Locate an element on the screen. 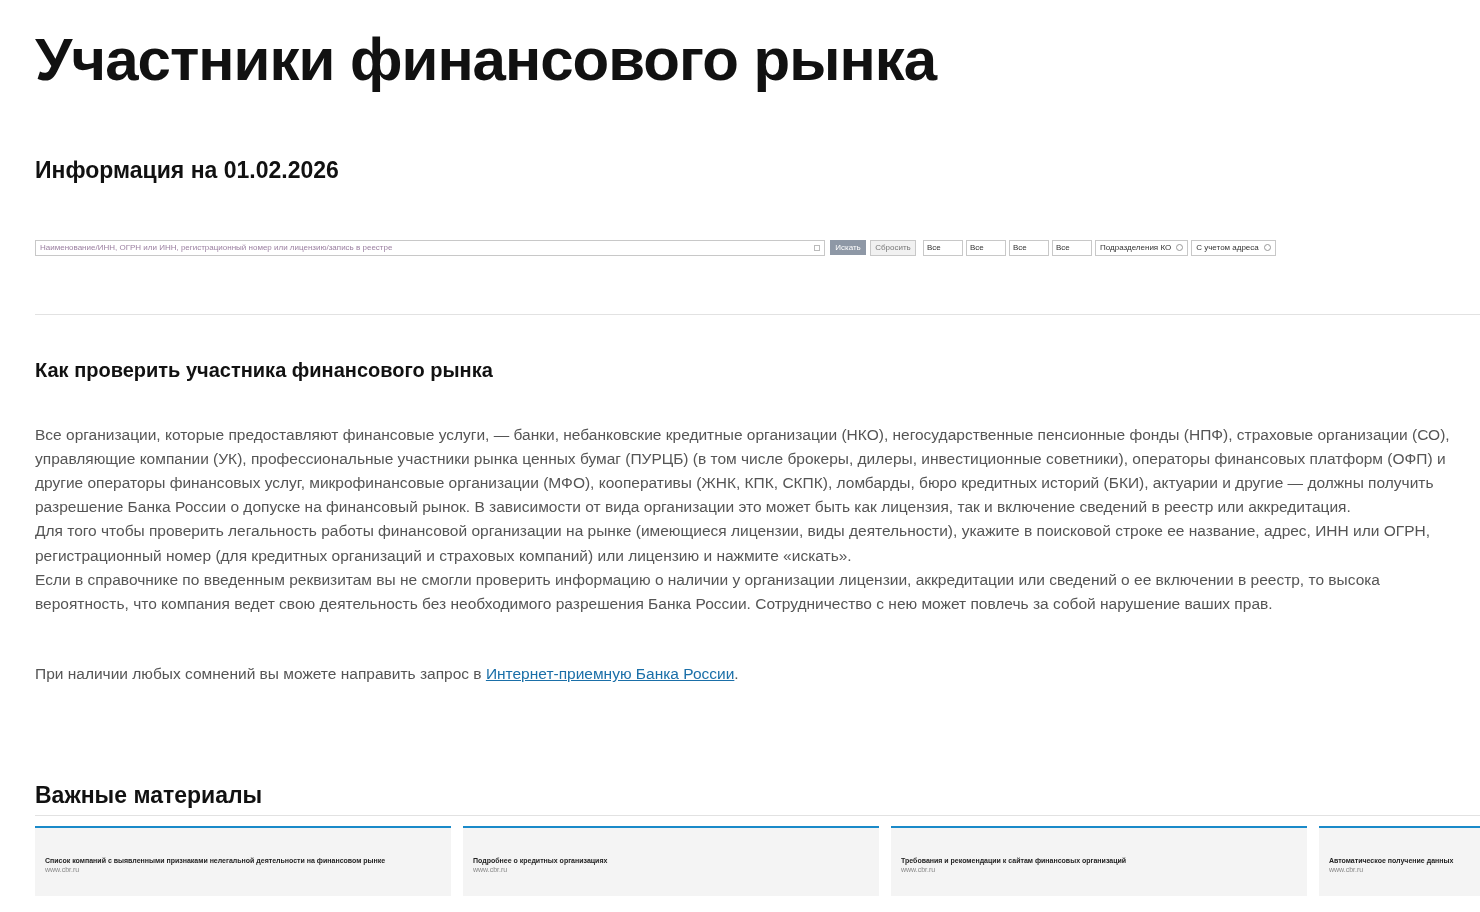 Image resolution: width=1480 pixels, height=912 pixels. filter-toggle: Подразделения КО is located at coordinates (1142, 247).